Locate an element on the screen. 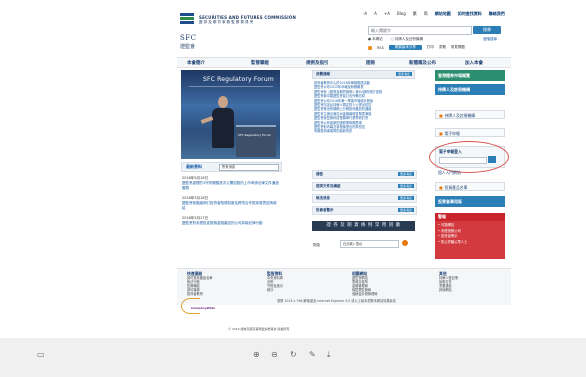 The width and height of the screenshot is (586, 377). collapsed-title: 投資者警示 is located at coordinates (325, 210).